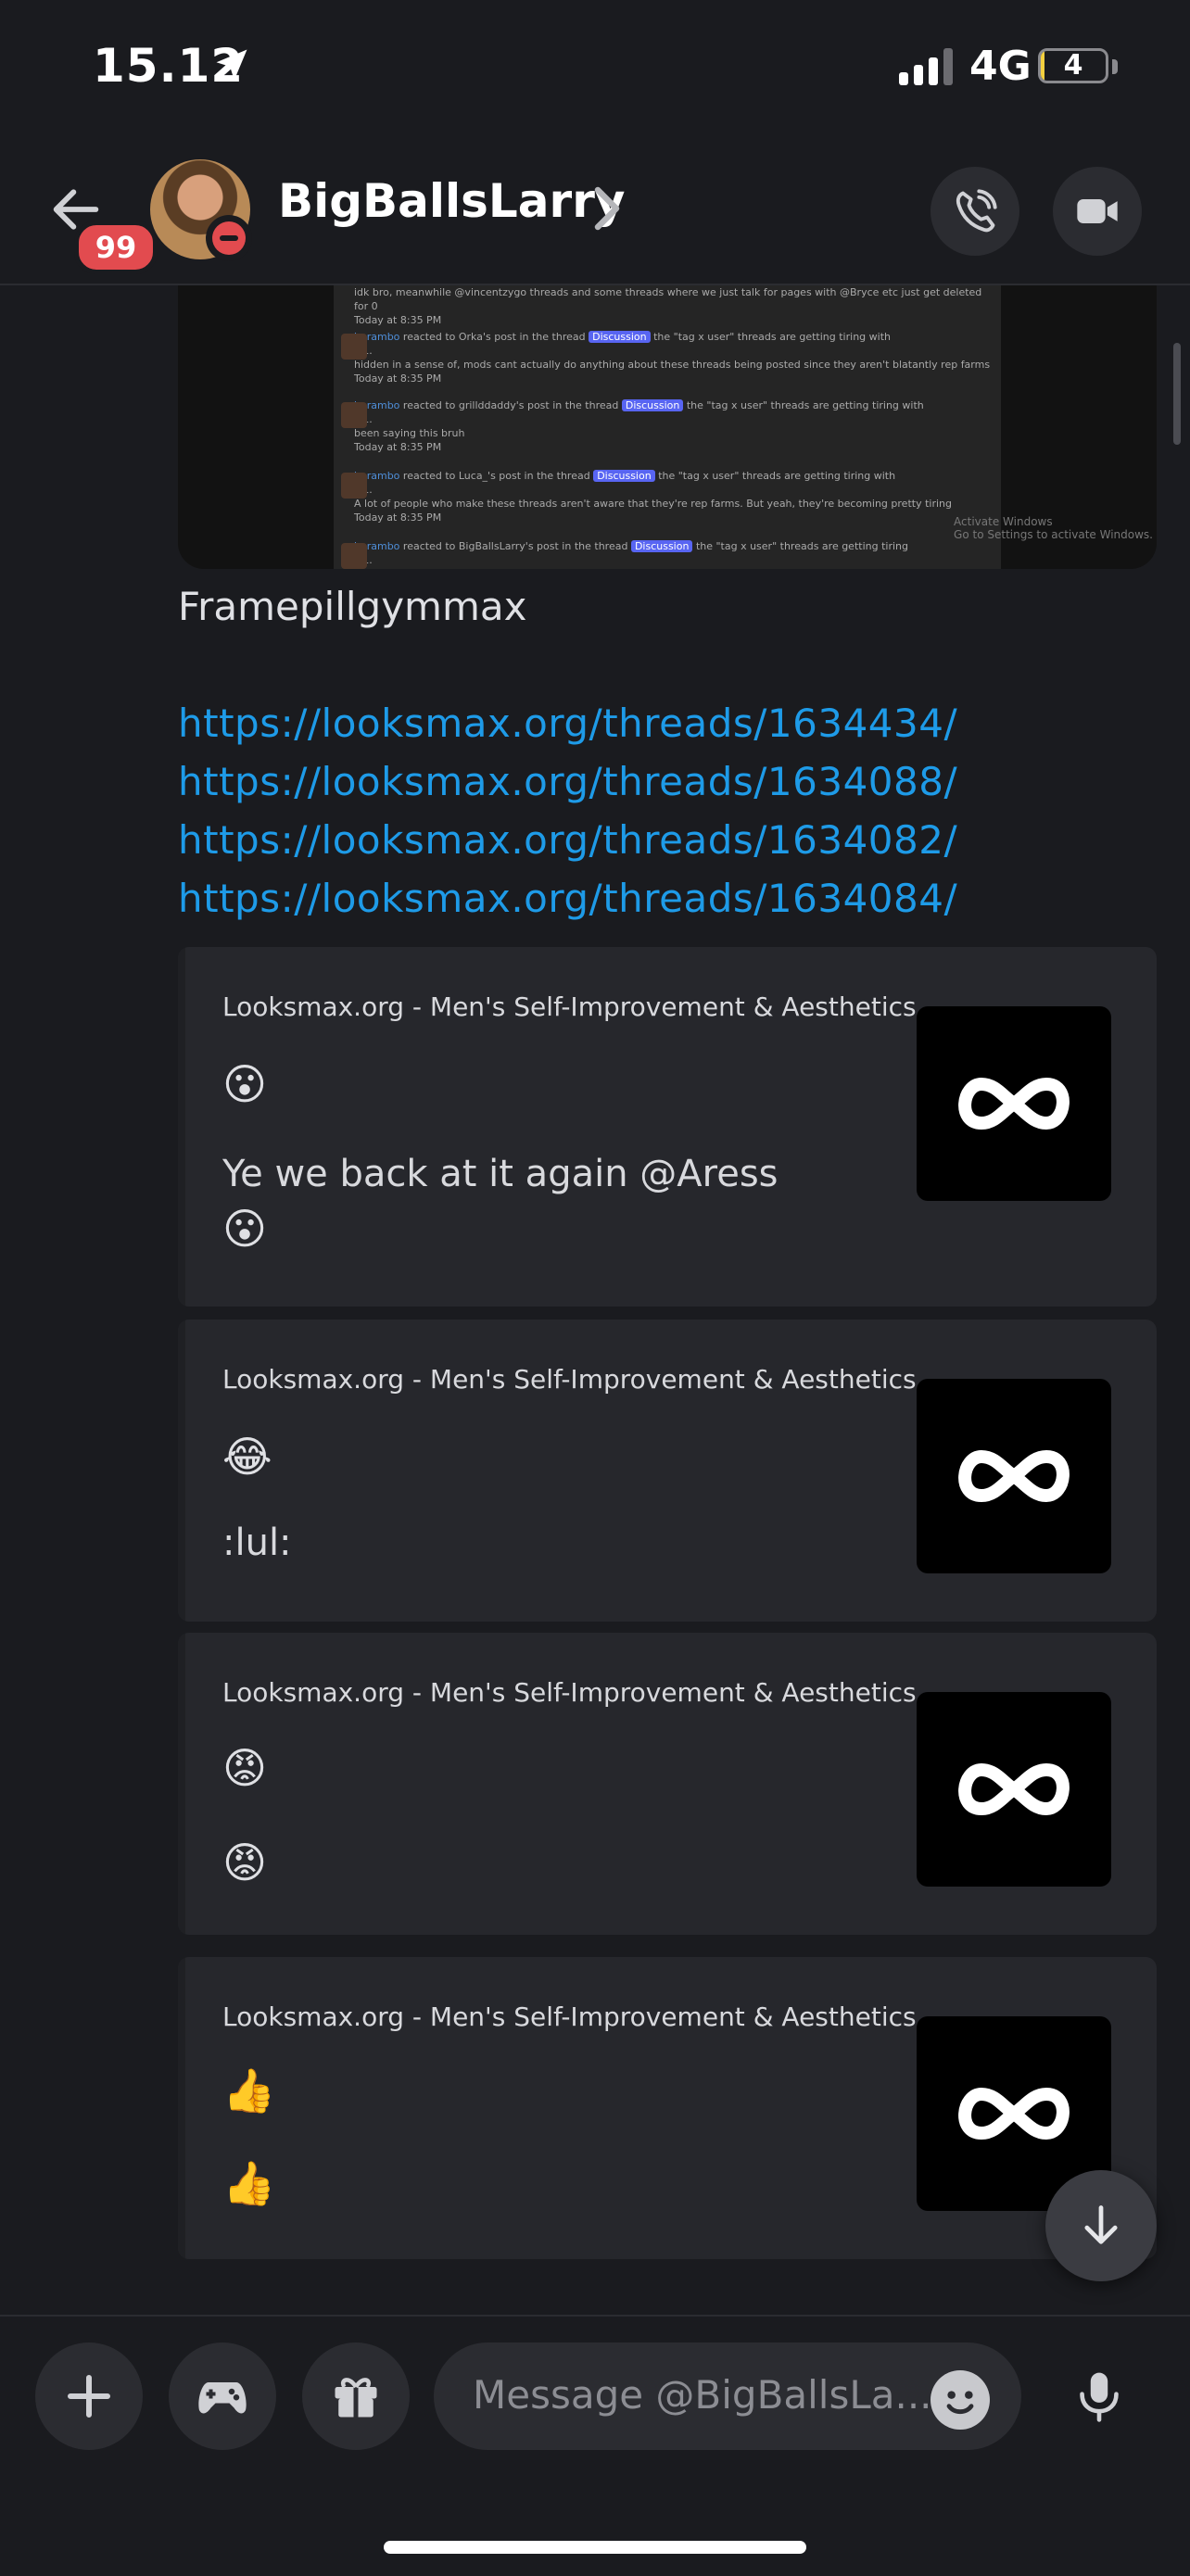 The width and height of the screenshot is (1190, 2576). What do you see at coordinates (247, 1457) in the screenshot?
I see `embed-title-emoji: 😂` at bounding box center [247, 1457].